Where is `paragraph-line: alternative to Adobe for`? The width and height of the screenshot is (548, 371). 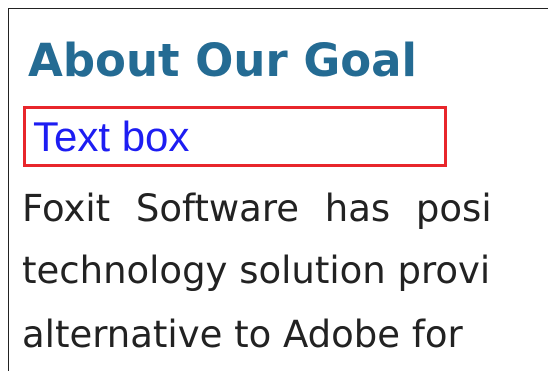 paragraph-line: alternative to Adobe for is located at coordinates (242, 334).